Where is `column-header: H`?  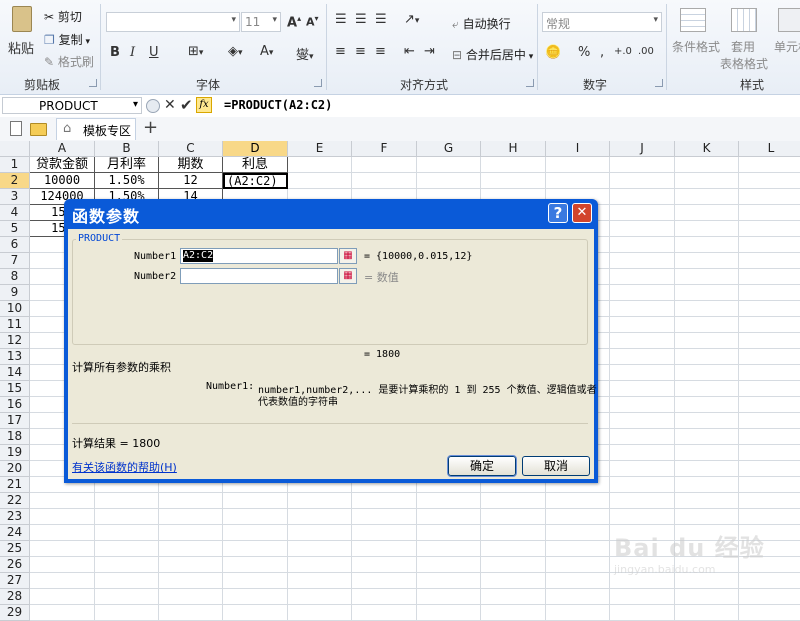 column-header: H is located at coordinates (513, 149).